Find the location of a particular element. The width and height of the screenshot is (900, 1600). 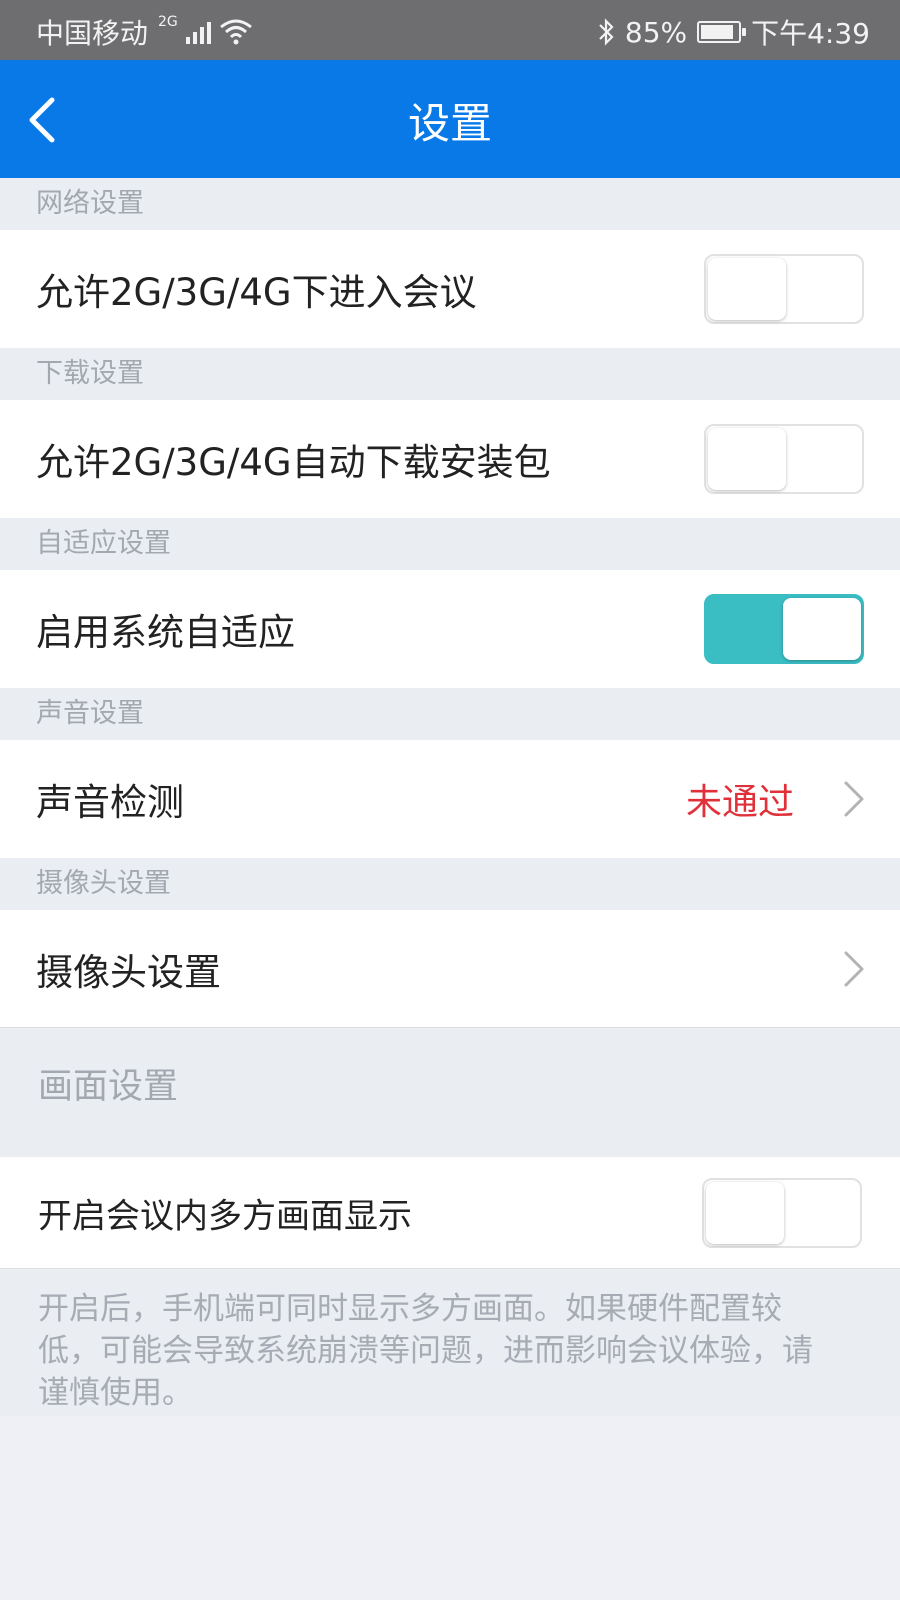

row-network-meeting: 允许2G/3G/4G下进入会议 is located at coordinates (450, 289).